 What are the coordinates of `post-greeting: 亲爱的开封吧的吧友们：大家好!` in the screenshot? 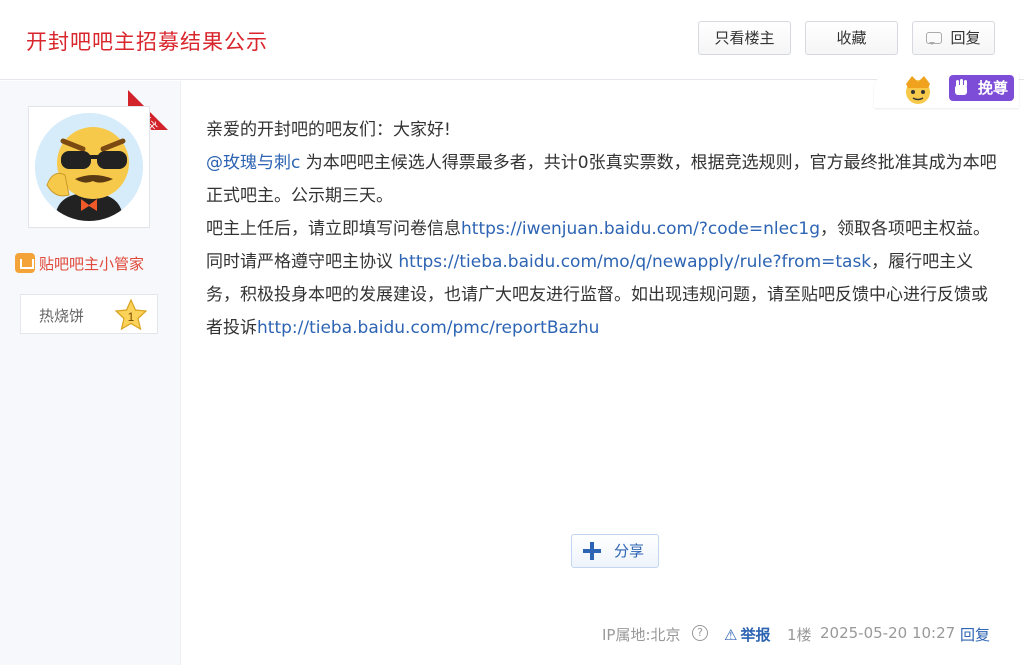 It's located at (328, 130).